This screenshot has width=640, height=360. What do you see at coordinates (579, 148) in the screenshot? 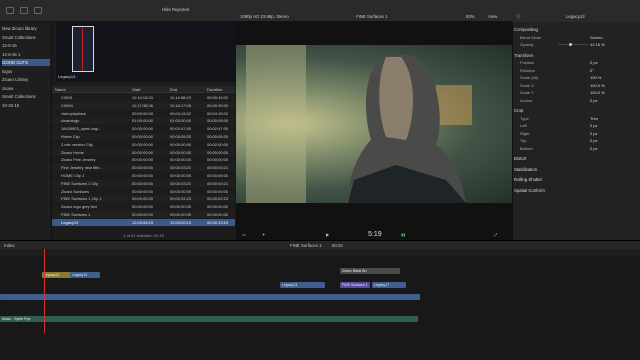
I see `inspector-property: Bottom 0 px` at bounding box center [579, 148].